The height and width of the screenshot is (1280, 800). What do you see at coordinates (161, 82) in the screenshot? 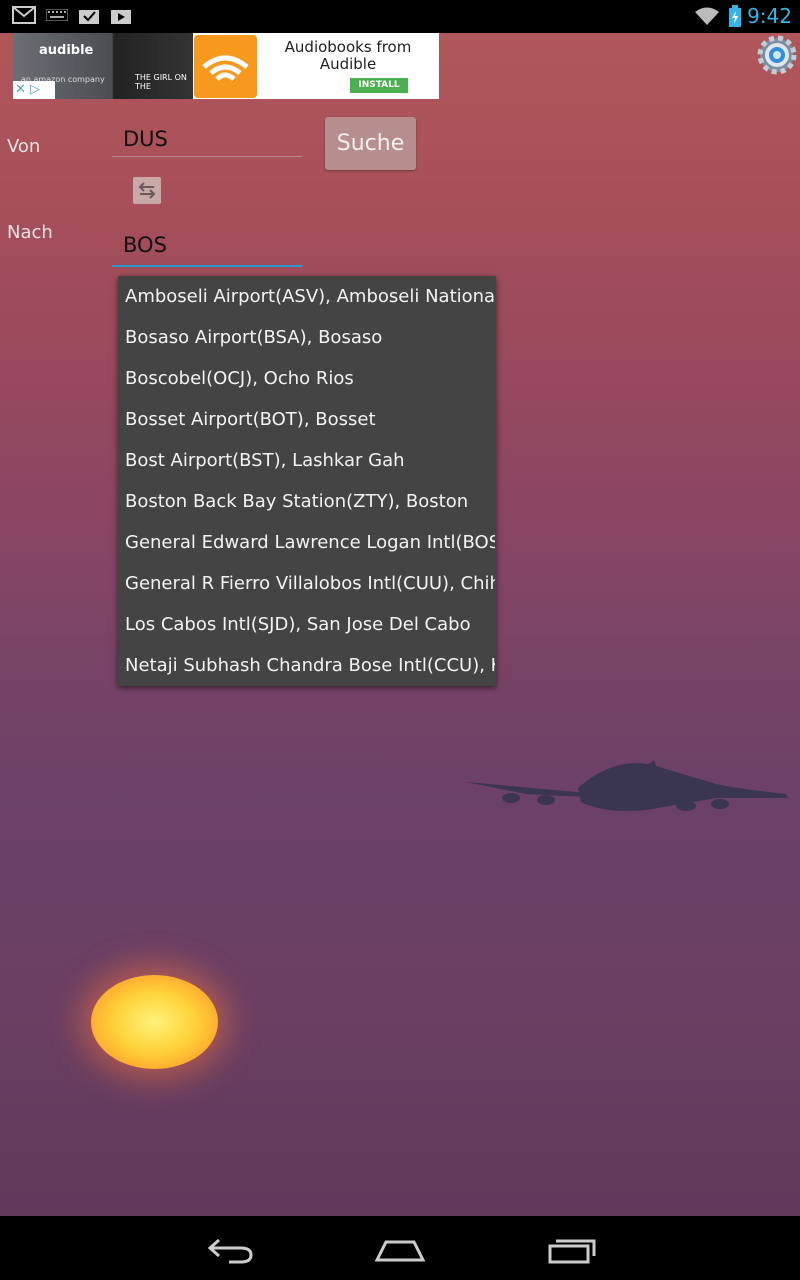
I see `ad-book-text: THE GIRL ON THE` at bounding box center [161, 82].